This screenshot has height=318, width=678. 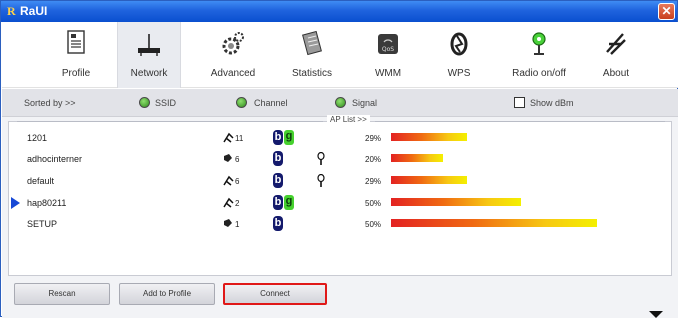 I want to click on tool-wps: WPS, so click(x=459, y=55).